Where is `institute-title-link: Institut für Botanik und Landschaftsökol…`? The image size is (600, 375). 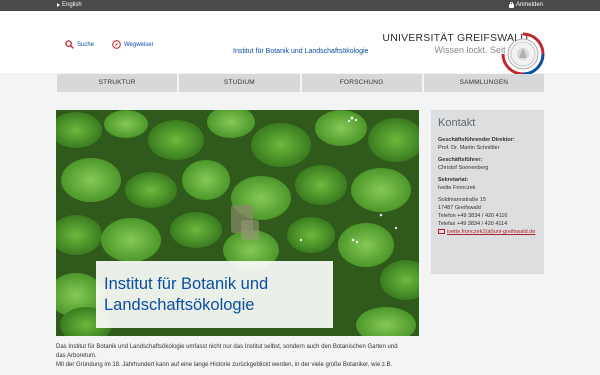 institute-title-link: Institut für Botanik und Landschaftsökol… is located at coordinates (300, 51).